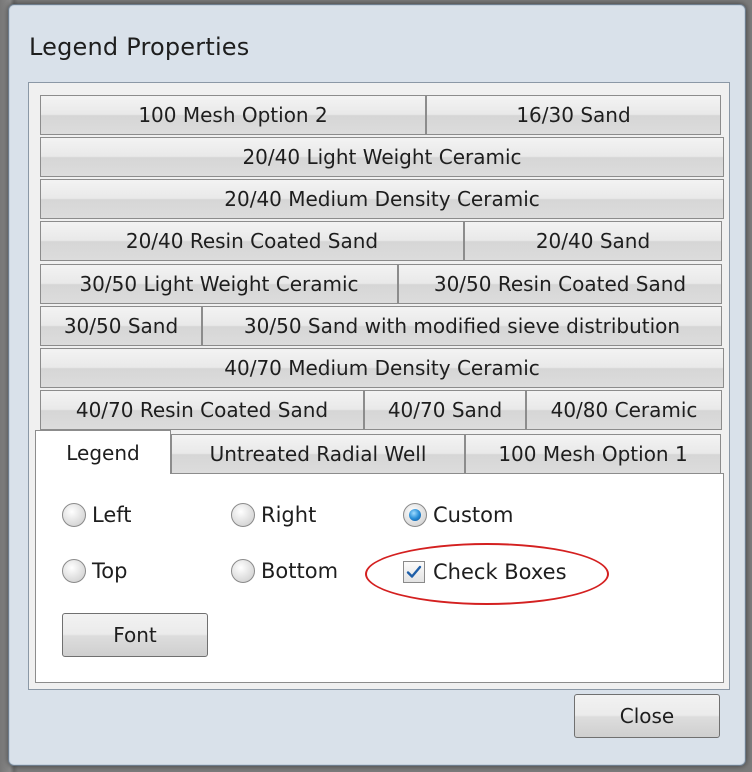  Describe the element at coordinates (110, 571) in the screenshot. I see `radio-top-label: Top` at that location.